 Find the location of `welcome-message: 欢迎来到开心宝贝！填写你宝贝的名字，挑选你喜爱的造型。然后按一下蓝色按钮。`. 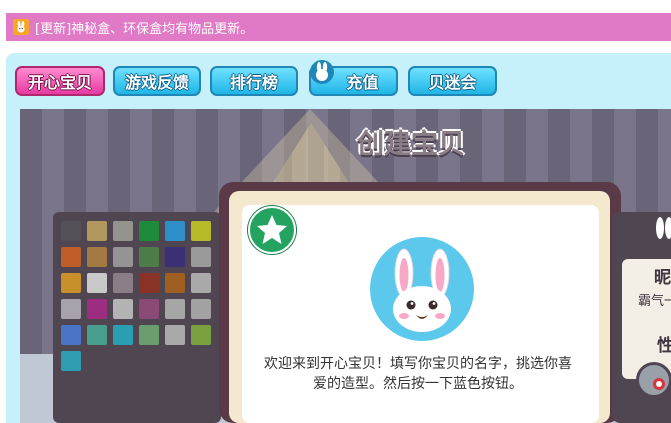

welcome-message: 欢迎来到开心宝贝！填写你宝贝的名字，挑选你喜爱的造型。然后按一下蓝色按钮。 is located at coordinates (418, 374).